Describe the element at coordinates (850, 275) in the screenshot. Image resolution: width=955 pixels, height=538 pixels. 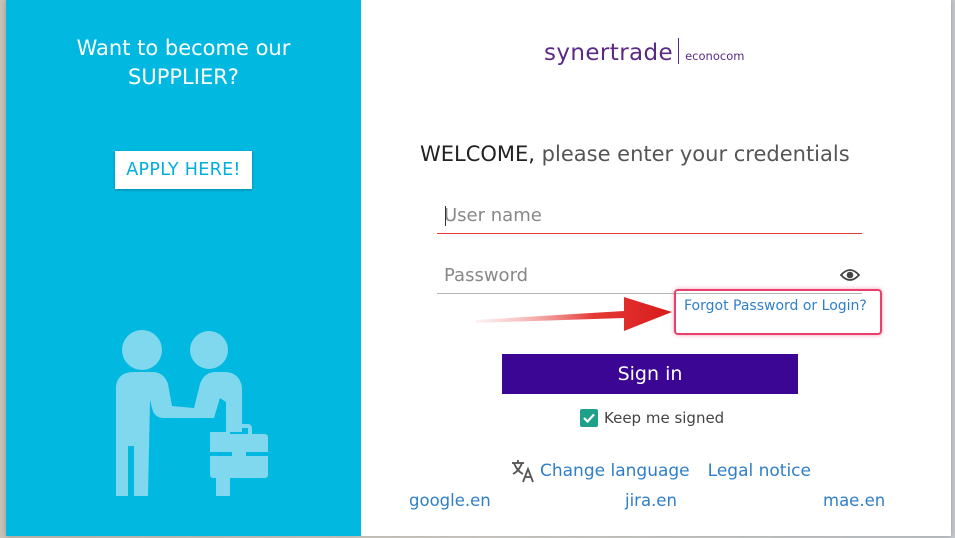
I see `show-password-eye-icon` at that location.